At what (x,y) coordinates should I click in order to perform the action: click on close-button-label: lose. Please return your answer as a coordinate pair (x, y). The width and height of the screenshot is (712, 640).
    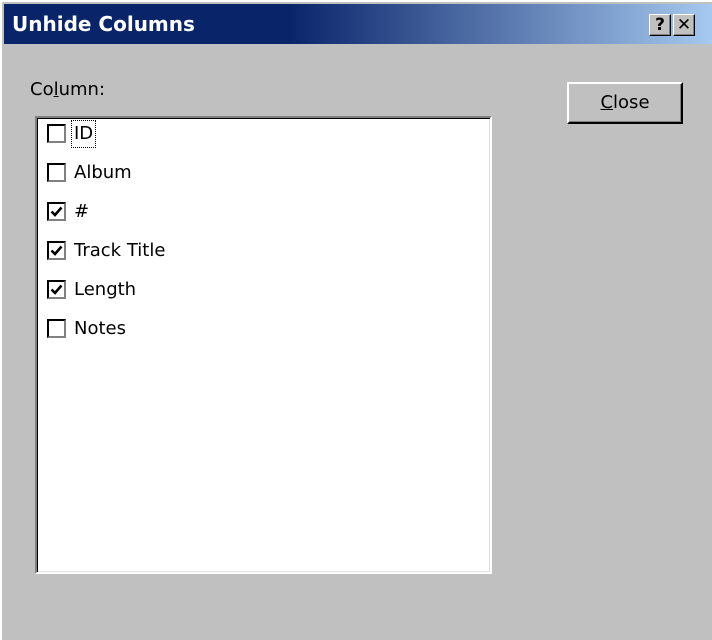
    Looking at the image, I should click on (631, 102).